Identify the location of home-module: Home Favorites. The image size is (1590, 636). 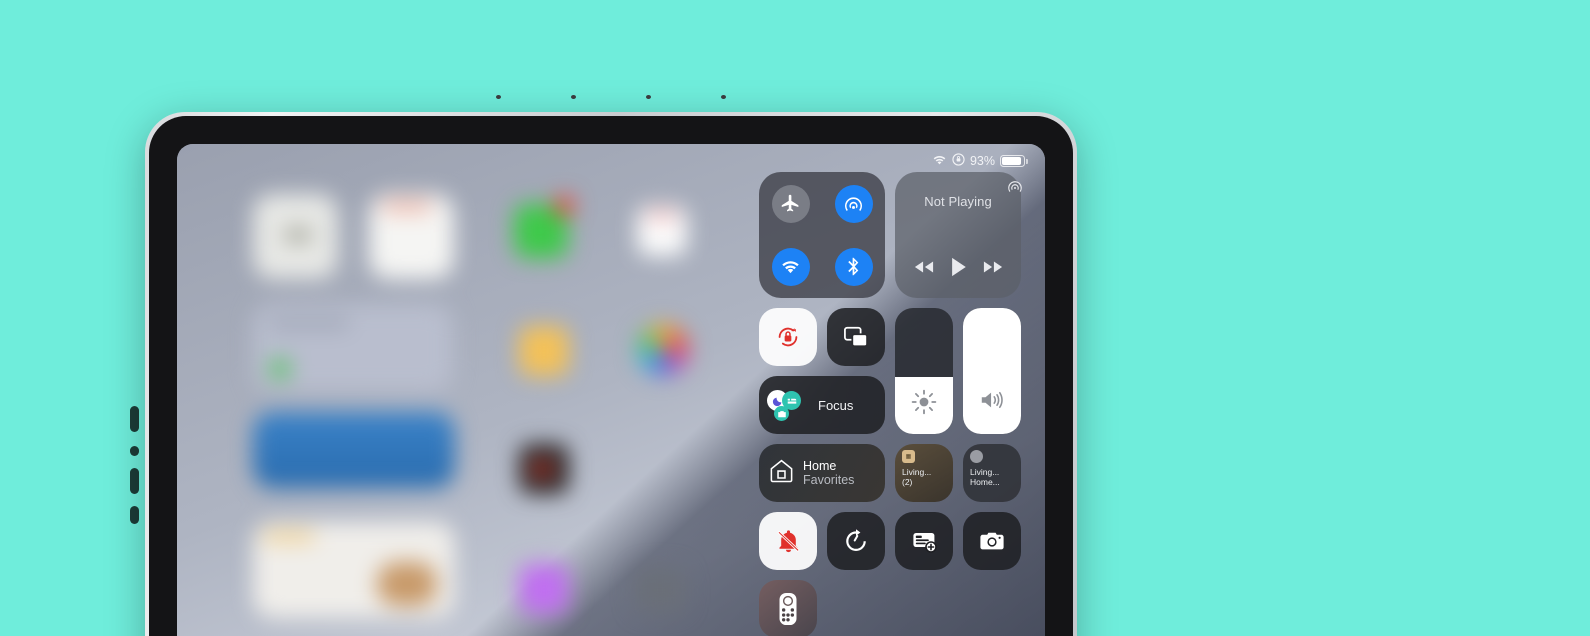
(822, 473).